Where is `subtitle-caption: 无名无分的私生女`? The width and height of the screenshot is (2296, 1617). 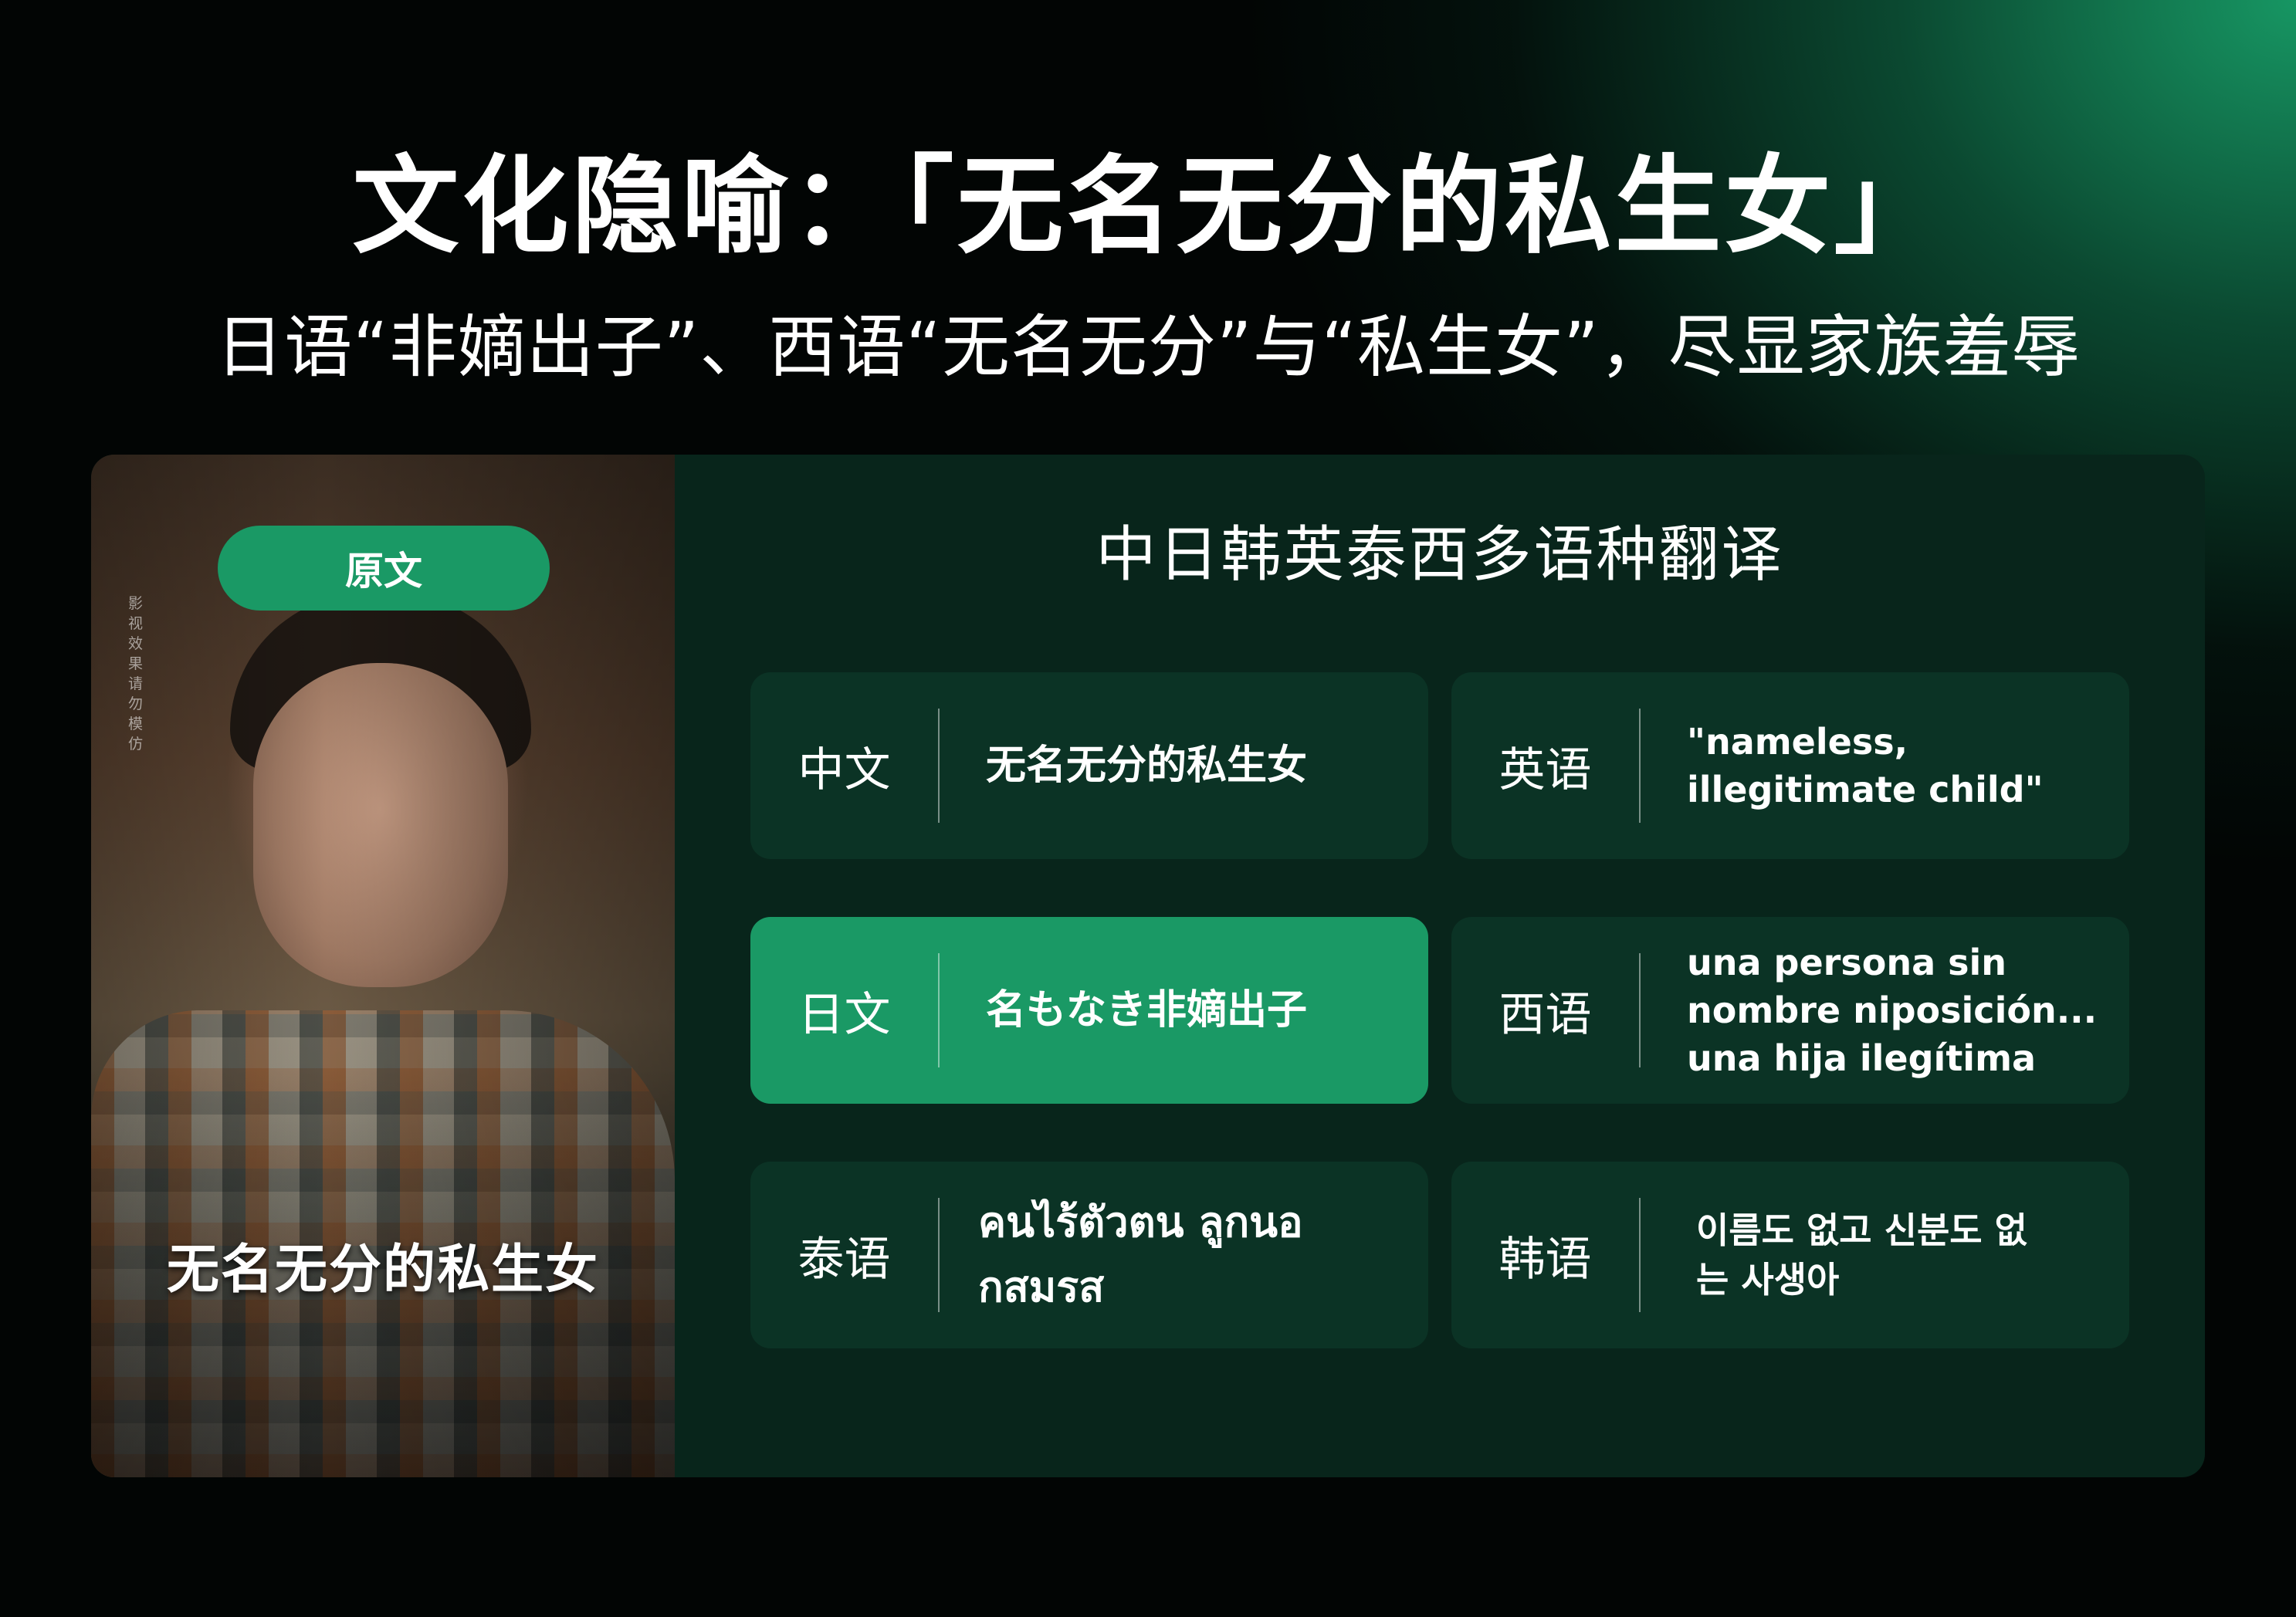
subtitle-caption: 无名无分的私生女 is located at coordinates (382, 1270).